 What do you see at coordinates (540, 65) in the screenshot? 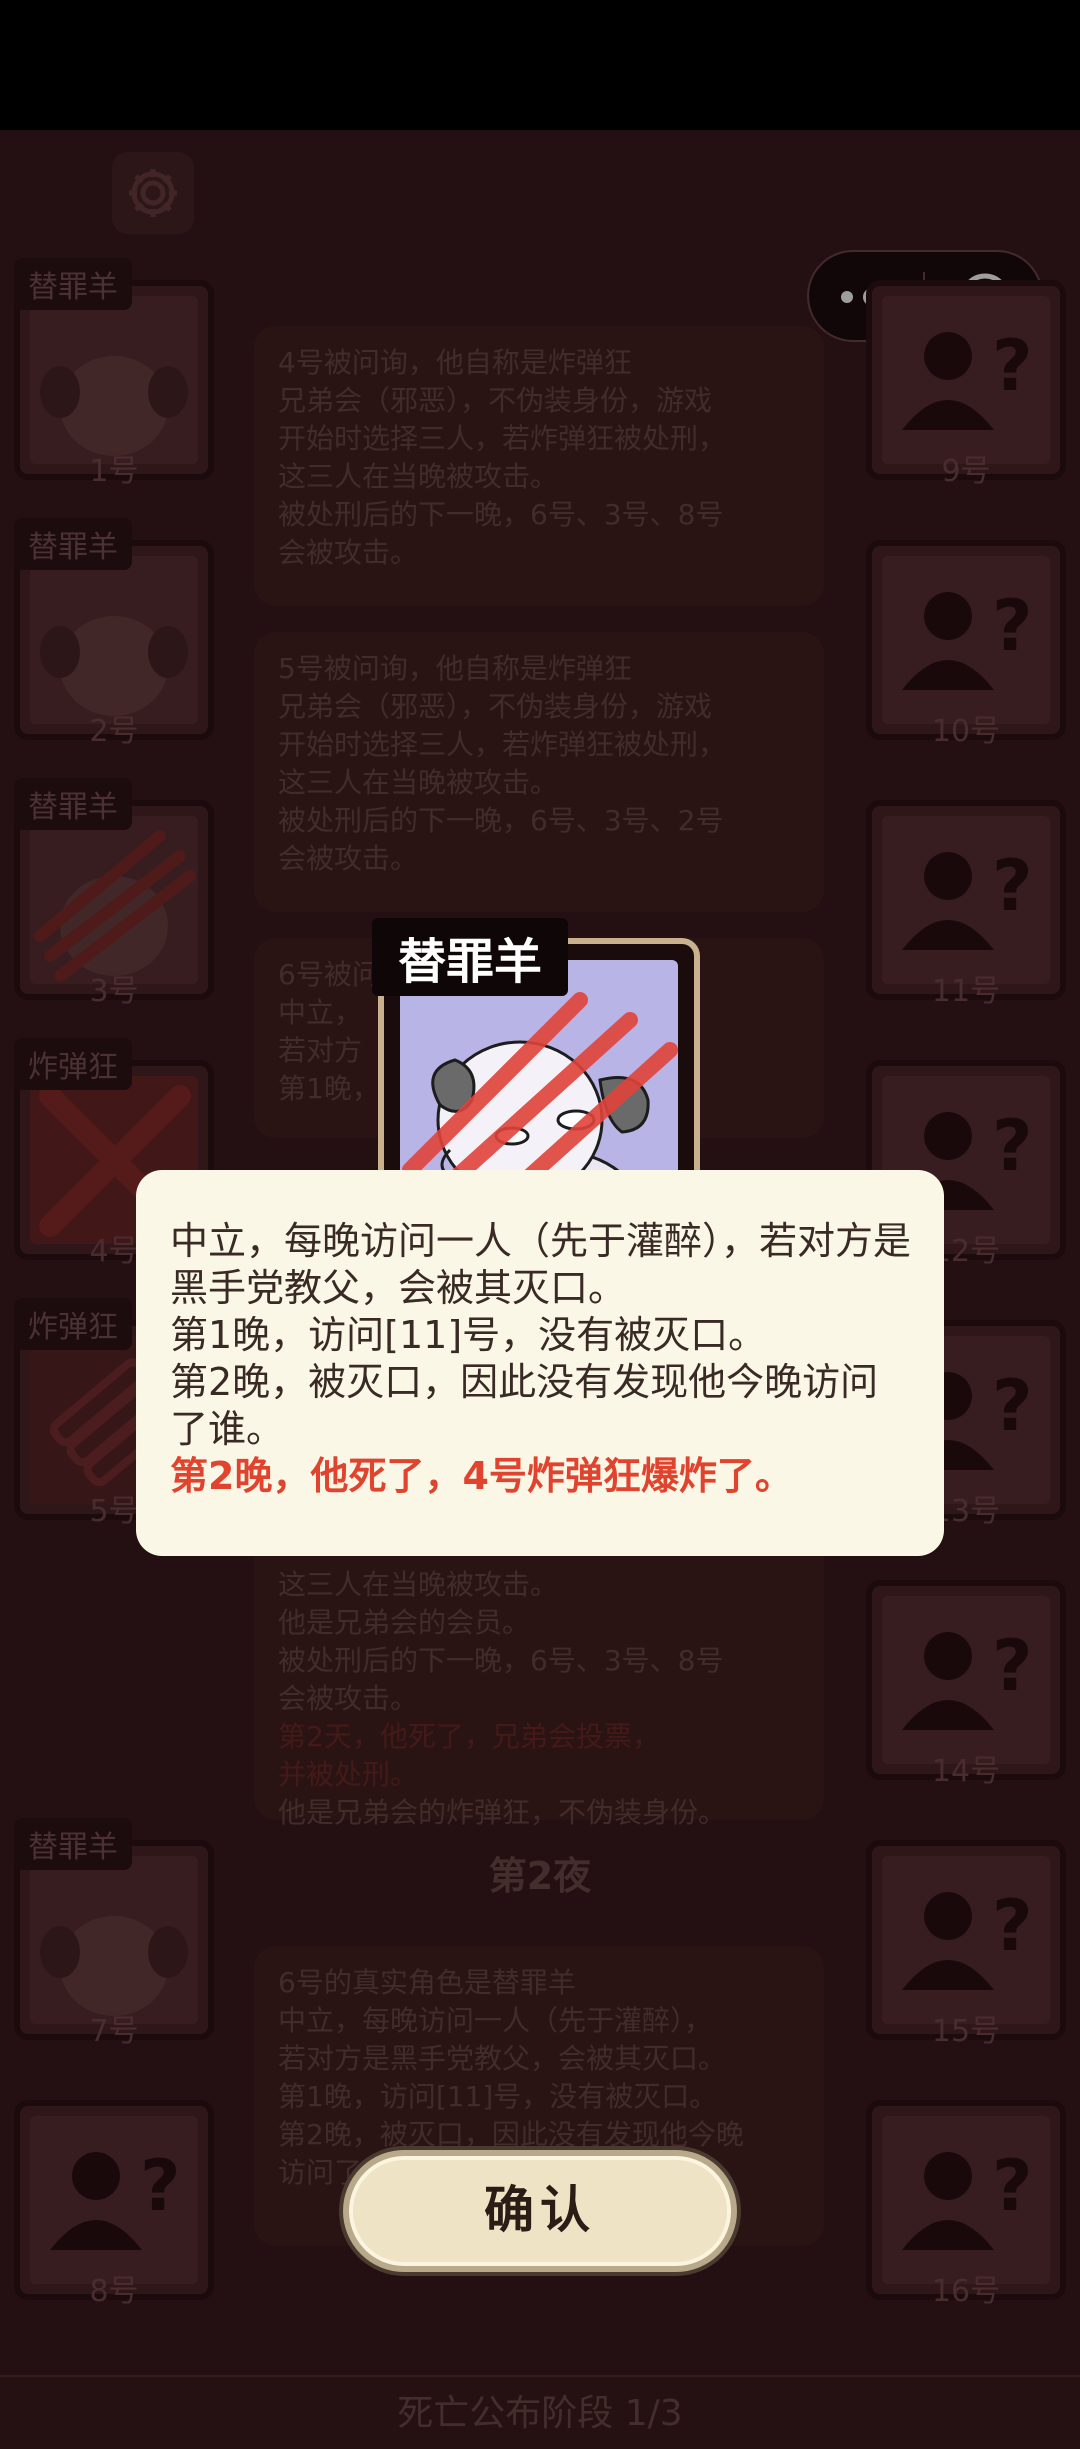
I see `status-bar` at bounding box center [540, 65].